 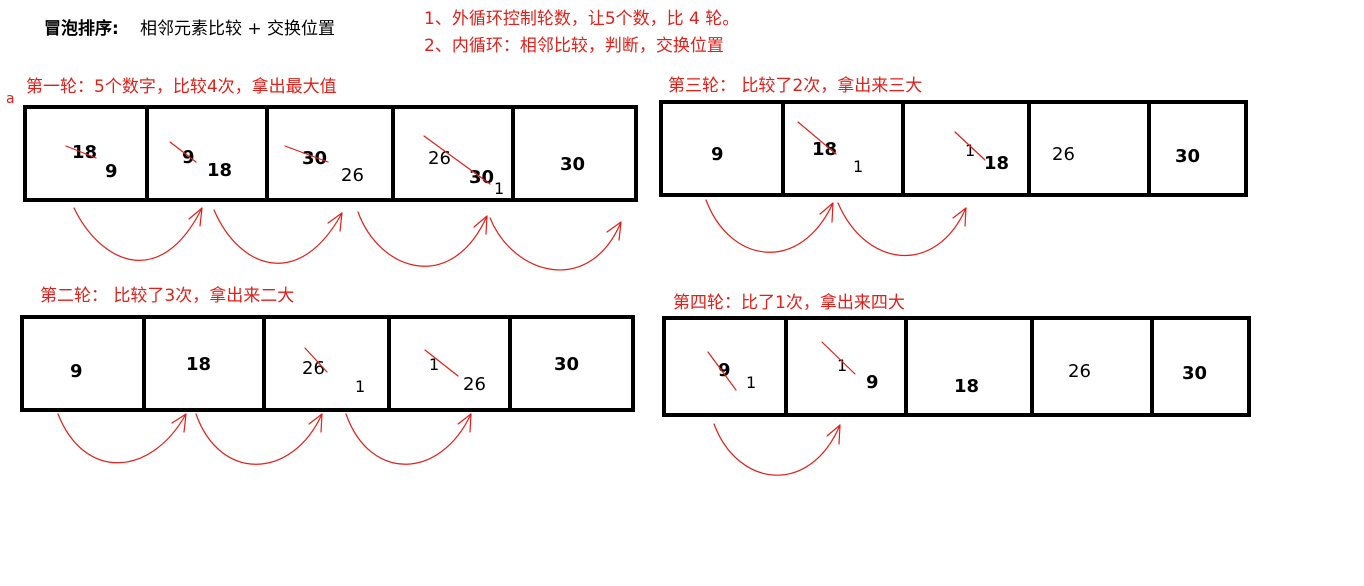 I want to click on round3-cell-4: 26, so click(x=1091, y=148).